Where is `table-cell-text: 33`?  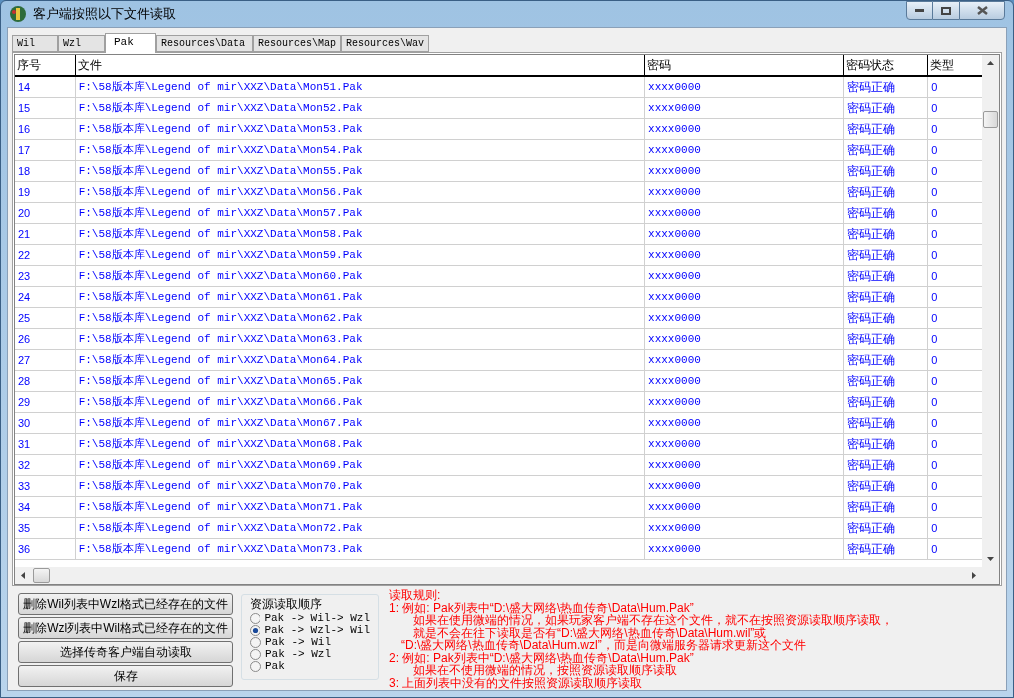
table-cell-text: 33 is located at coordinates (24, 486).